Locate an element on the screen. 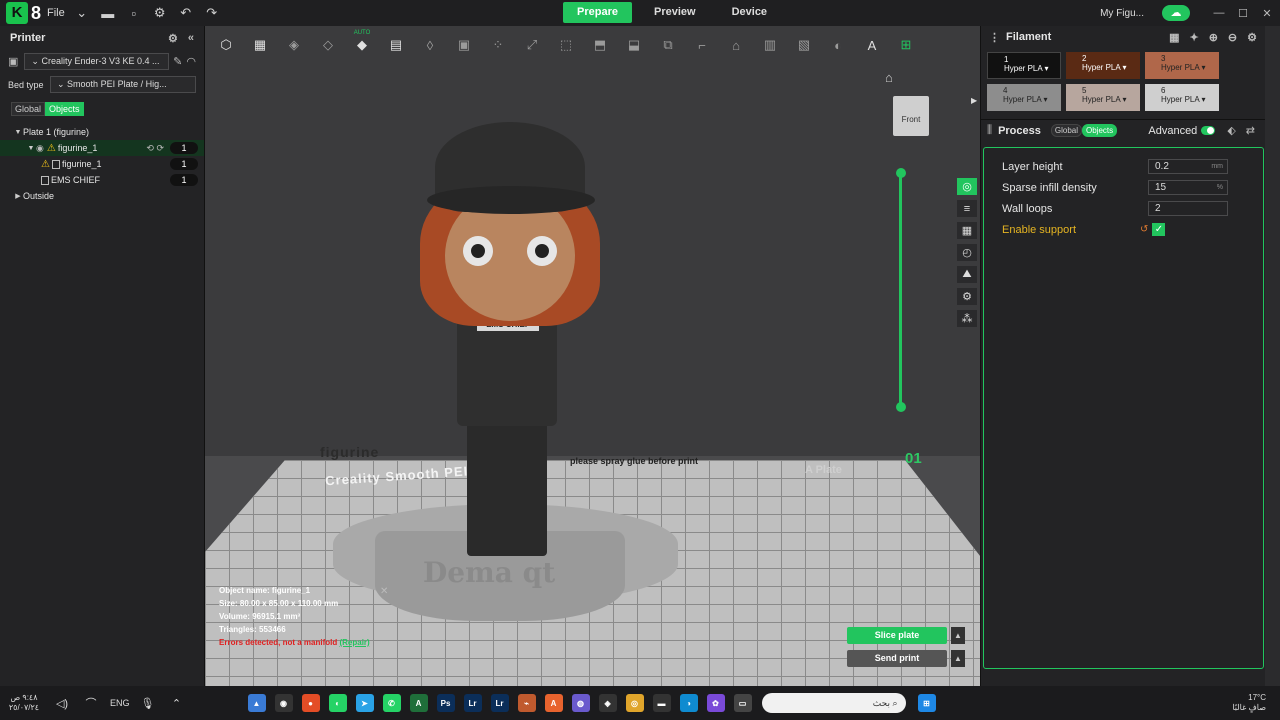 This screenshot has width=1280, height=720. language-indicator: ENG is located at coordinates (120, 703).